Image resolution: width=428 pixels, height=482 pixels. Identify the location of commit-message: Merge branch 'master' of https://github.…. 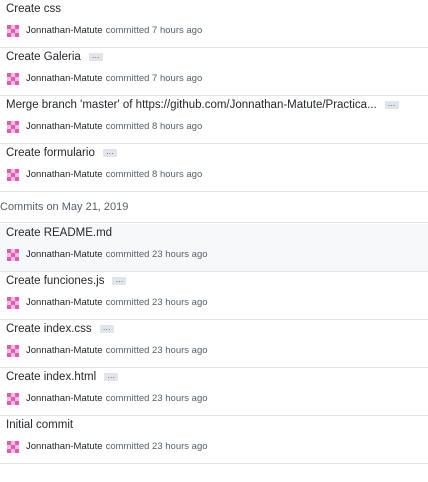
(202, 105).